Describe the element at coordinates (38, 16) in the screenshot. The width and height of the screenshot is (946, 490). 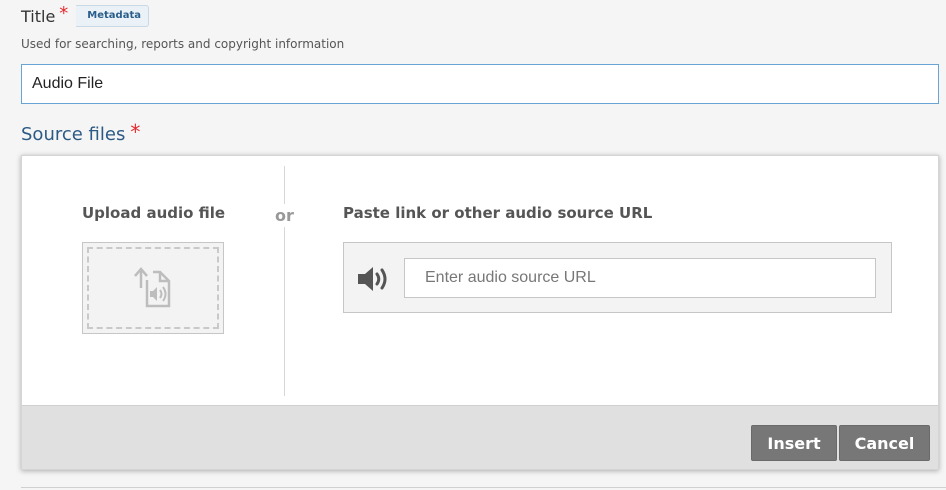
I see `title-label: Title` at that location.